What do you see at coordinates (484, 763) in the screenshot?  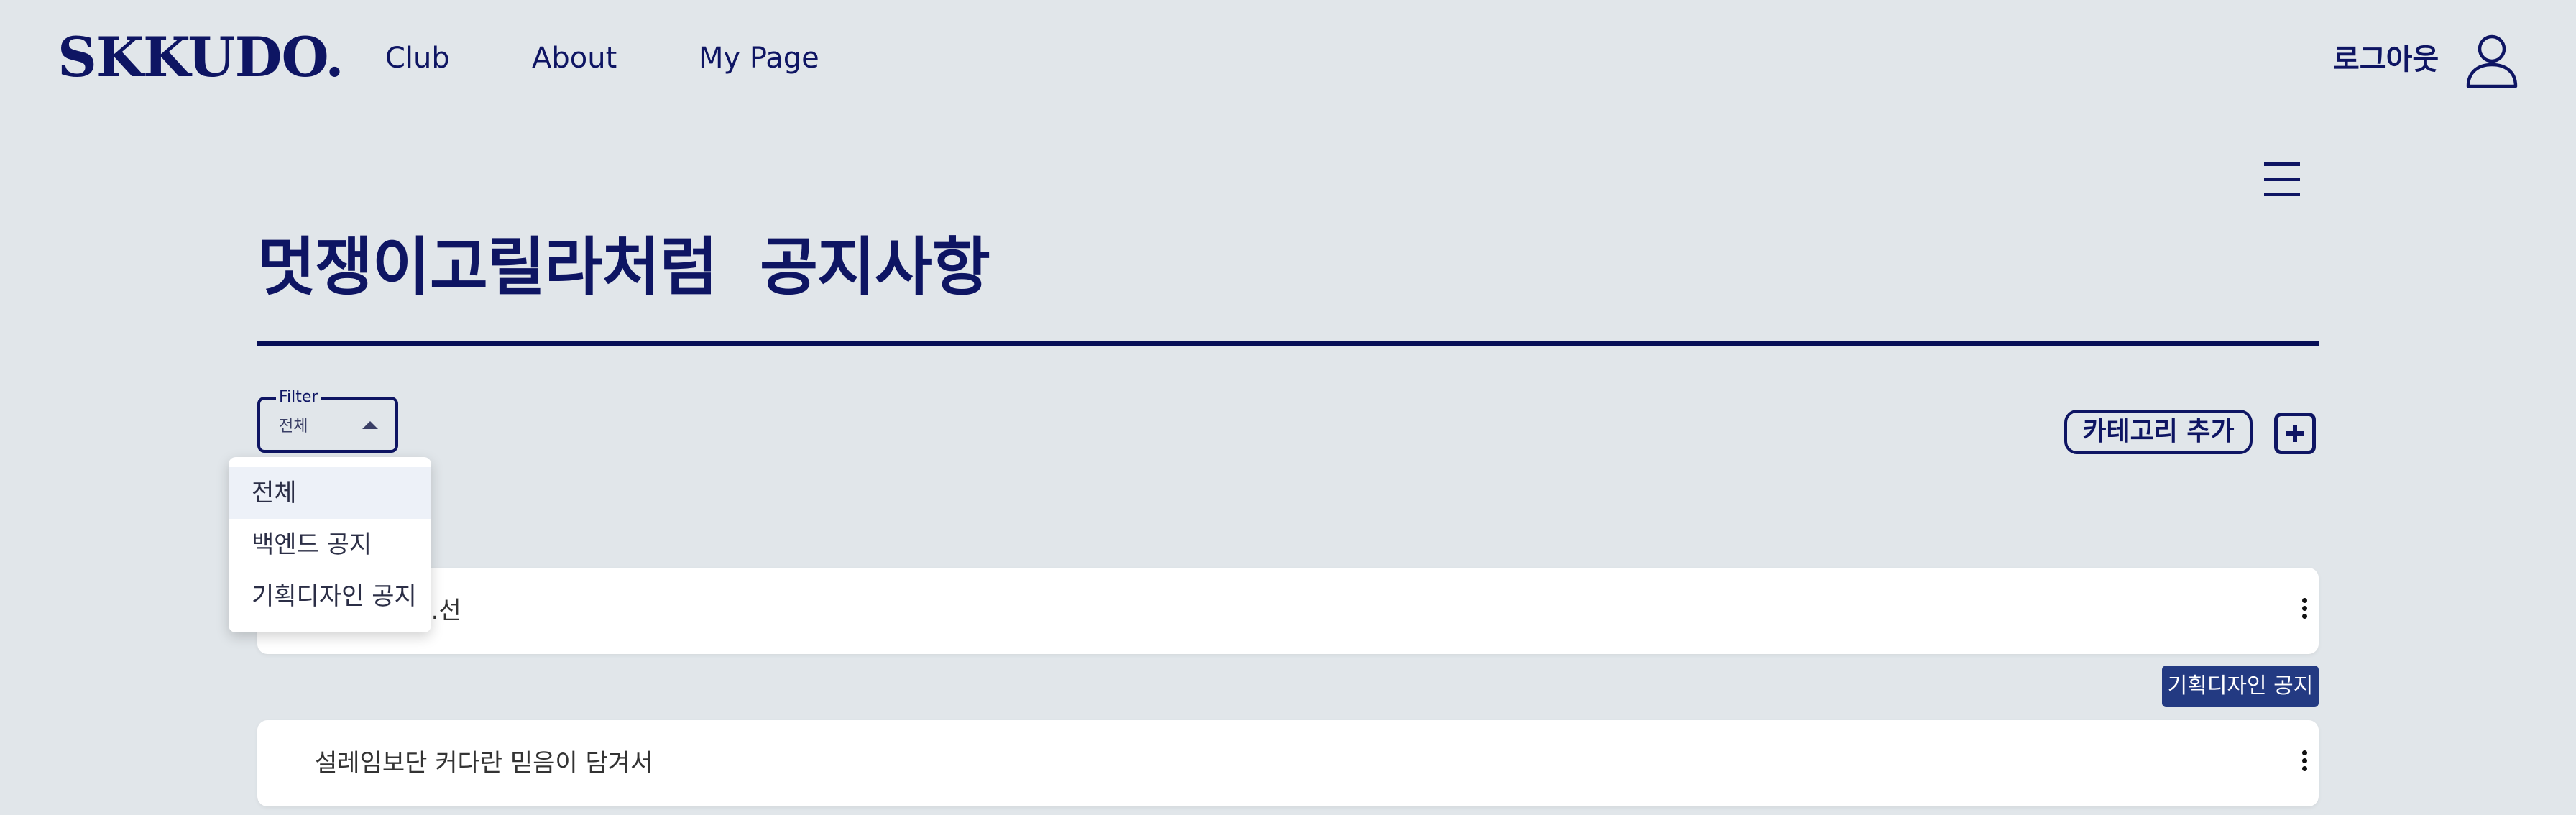 I see `post-title: 설레임보단 커다란 믿음이 담겨서` at bounding box center [484, 763].